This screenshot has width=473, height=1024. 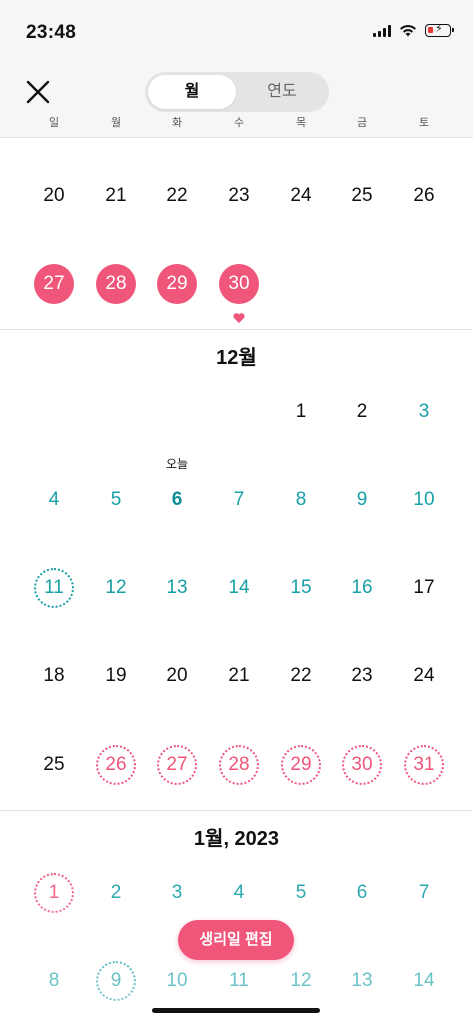 What do you see at coordinates (301, 588) in the screenshot?
I see `calendar-day: 15` at bounding box center [301, 588].